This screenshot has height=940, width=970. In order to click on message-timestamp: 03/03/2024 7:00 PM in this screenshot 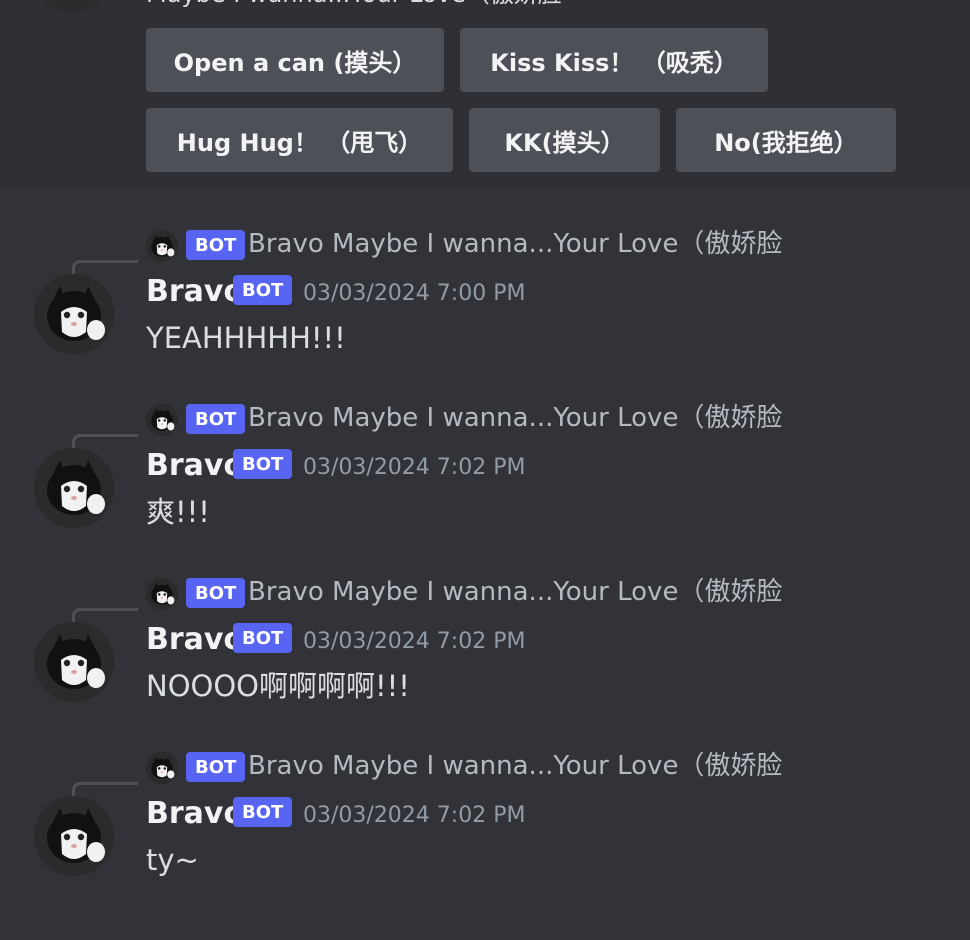, I will do `click(414, 293)`.